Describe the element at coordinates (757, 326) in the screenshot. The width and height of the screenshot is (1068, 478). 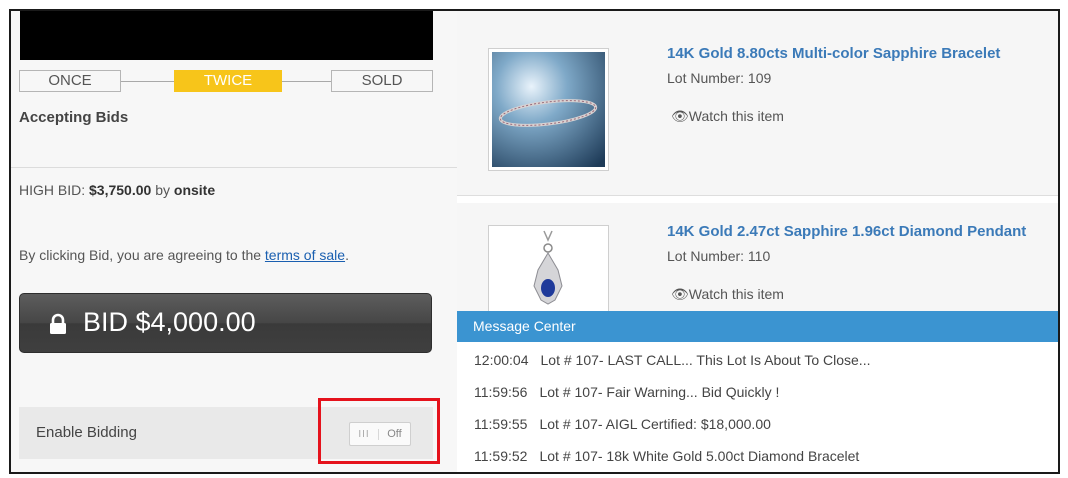
I see `message-center-header: Message Center` at that location.